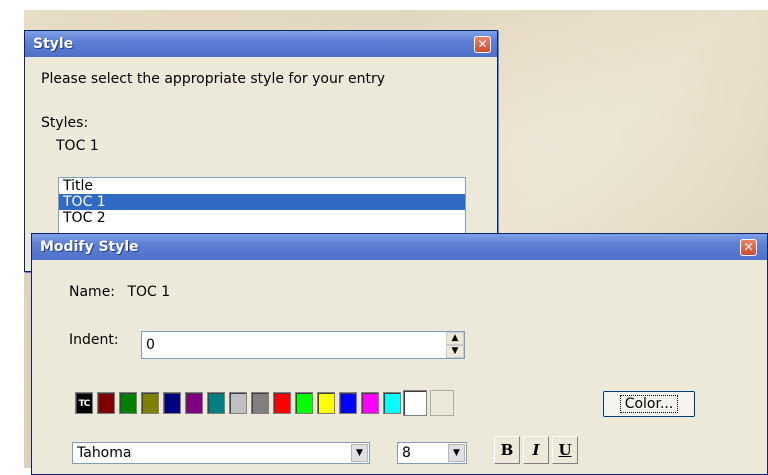  I want to click on bold-button: B, so click(507, 450).